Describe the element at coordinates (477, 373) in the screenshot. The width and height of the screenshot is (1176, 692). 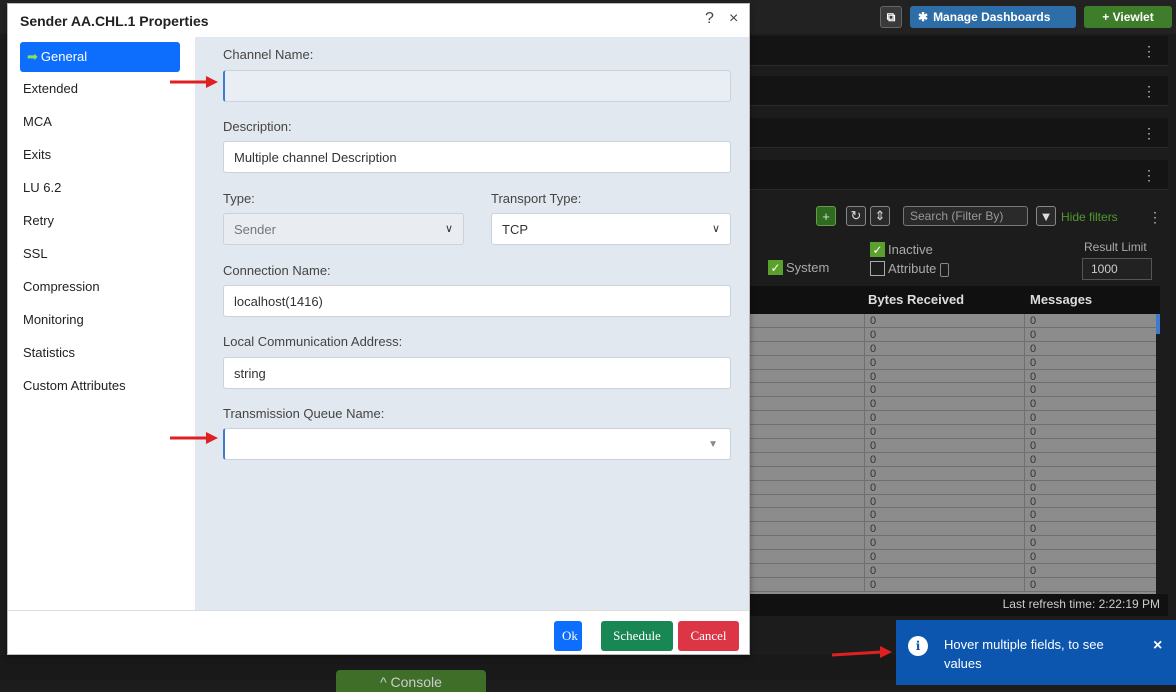
I see `local-address-input: string` at that location.